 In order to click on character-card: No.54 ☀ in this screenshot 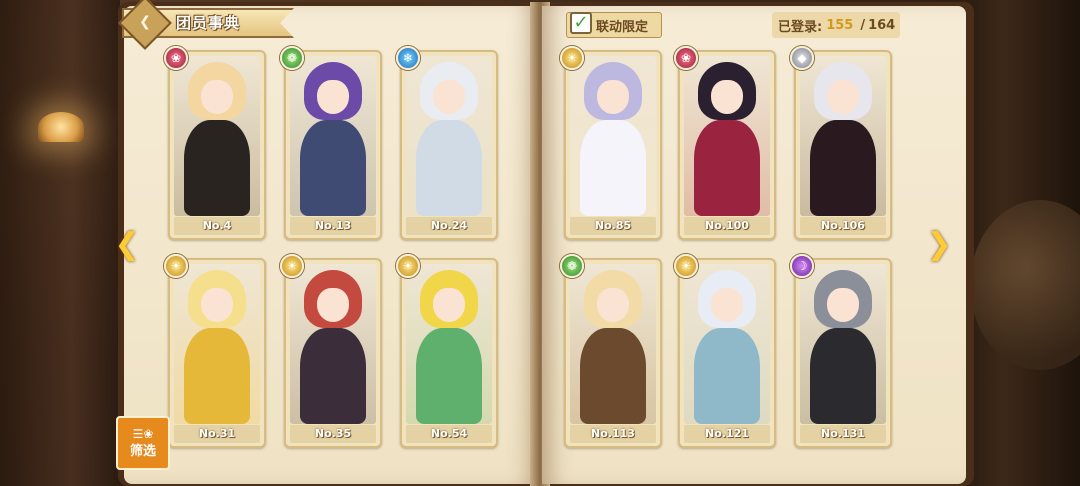, I will do `click(447, 351)`.